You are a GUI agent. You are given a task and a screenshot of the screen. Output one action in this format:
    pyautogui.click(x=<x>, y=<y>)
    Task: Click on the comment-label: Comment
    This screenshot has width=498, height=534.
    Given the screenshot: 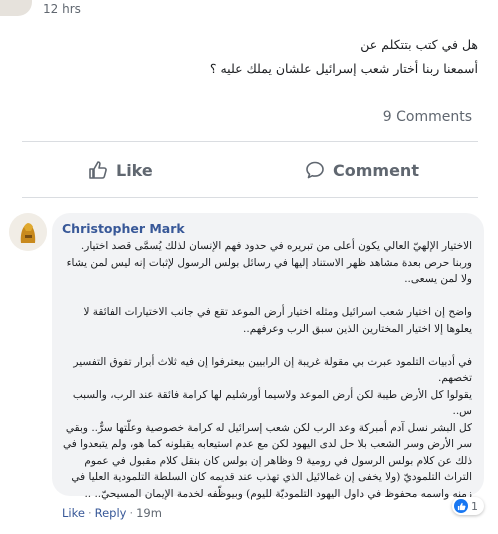 What is the action you would take?
    pyautogui.click(x=376, y=170)
    